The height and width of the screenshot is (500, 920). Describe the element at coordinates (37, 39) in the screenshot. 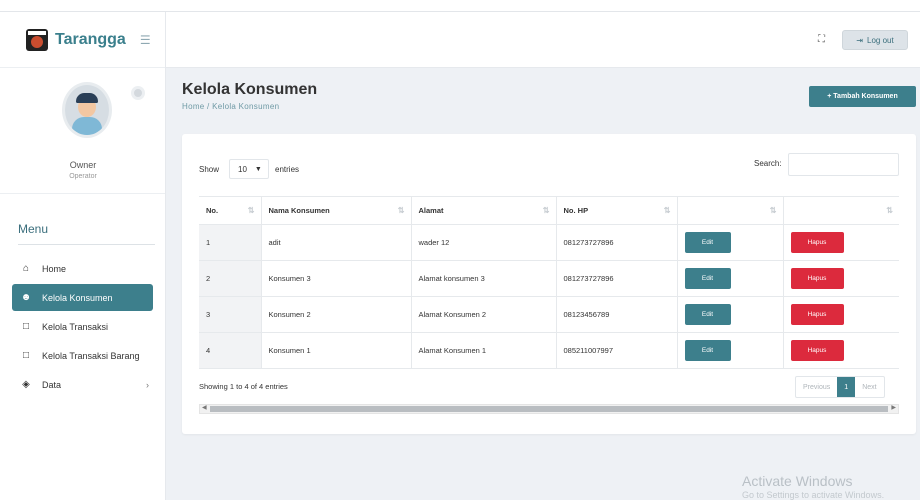

I see `brand-logo` at that location.